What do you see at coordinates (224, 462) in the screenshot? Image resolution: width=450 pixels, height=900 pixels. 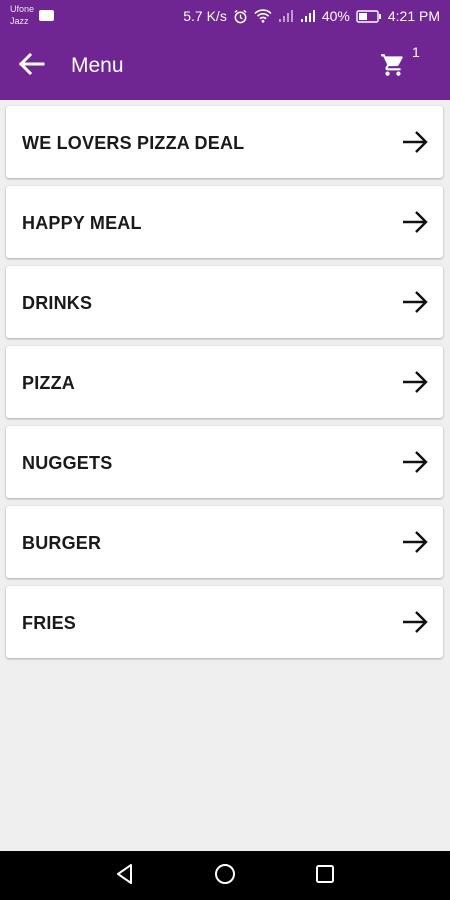 I see `menu-item-nuggets: NUGGETS` at bounding box center [224, 462].